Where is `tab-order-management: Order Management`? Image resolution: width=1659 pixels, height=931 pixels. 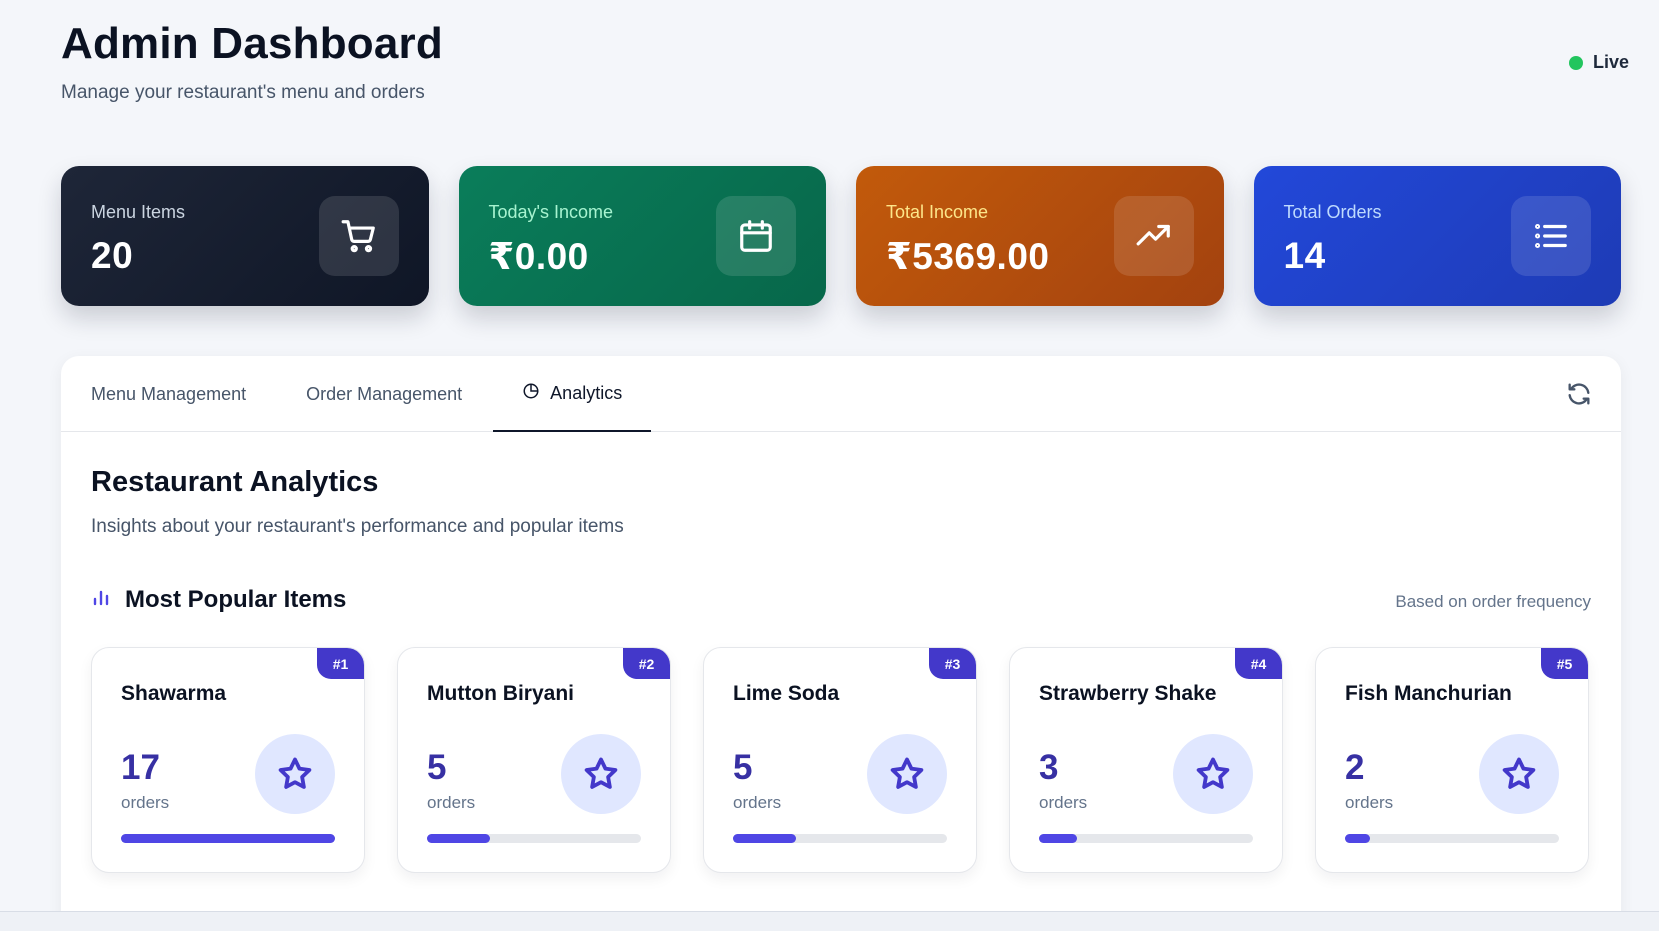
tab-order-management: Order Management is located at coordinates (384, 394).